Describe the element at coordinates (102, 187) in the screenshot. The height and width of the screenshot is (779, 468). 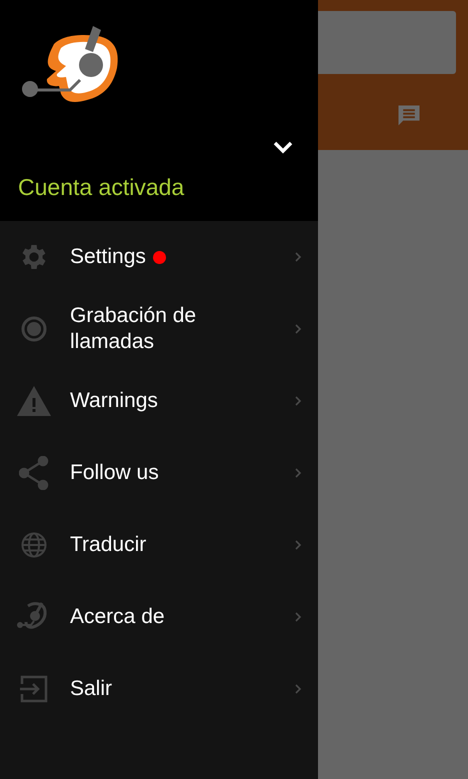
I see `account-status: Cuenta activada` at that location.